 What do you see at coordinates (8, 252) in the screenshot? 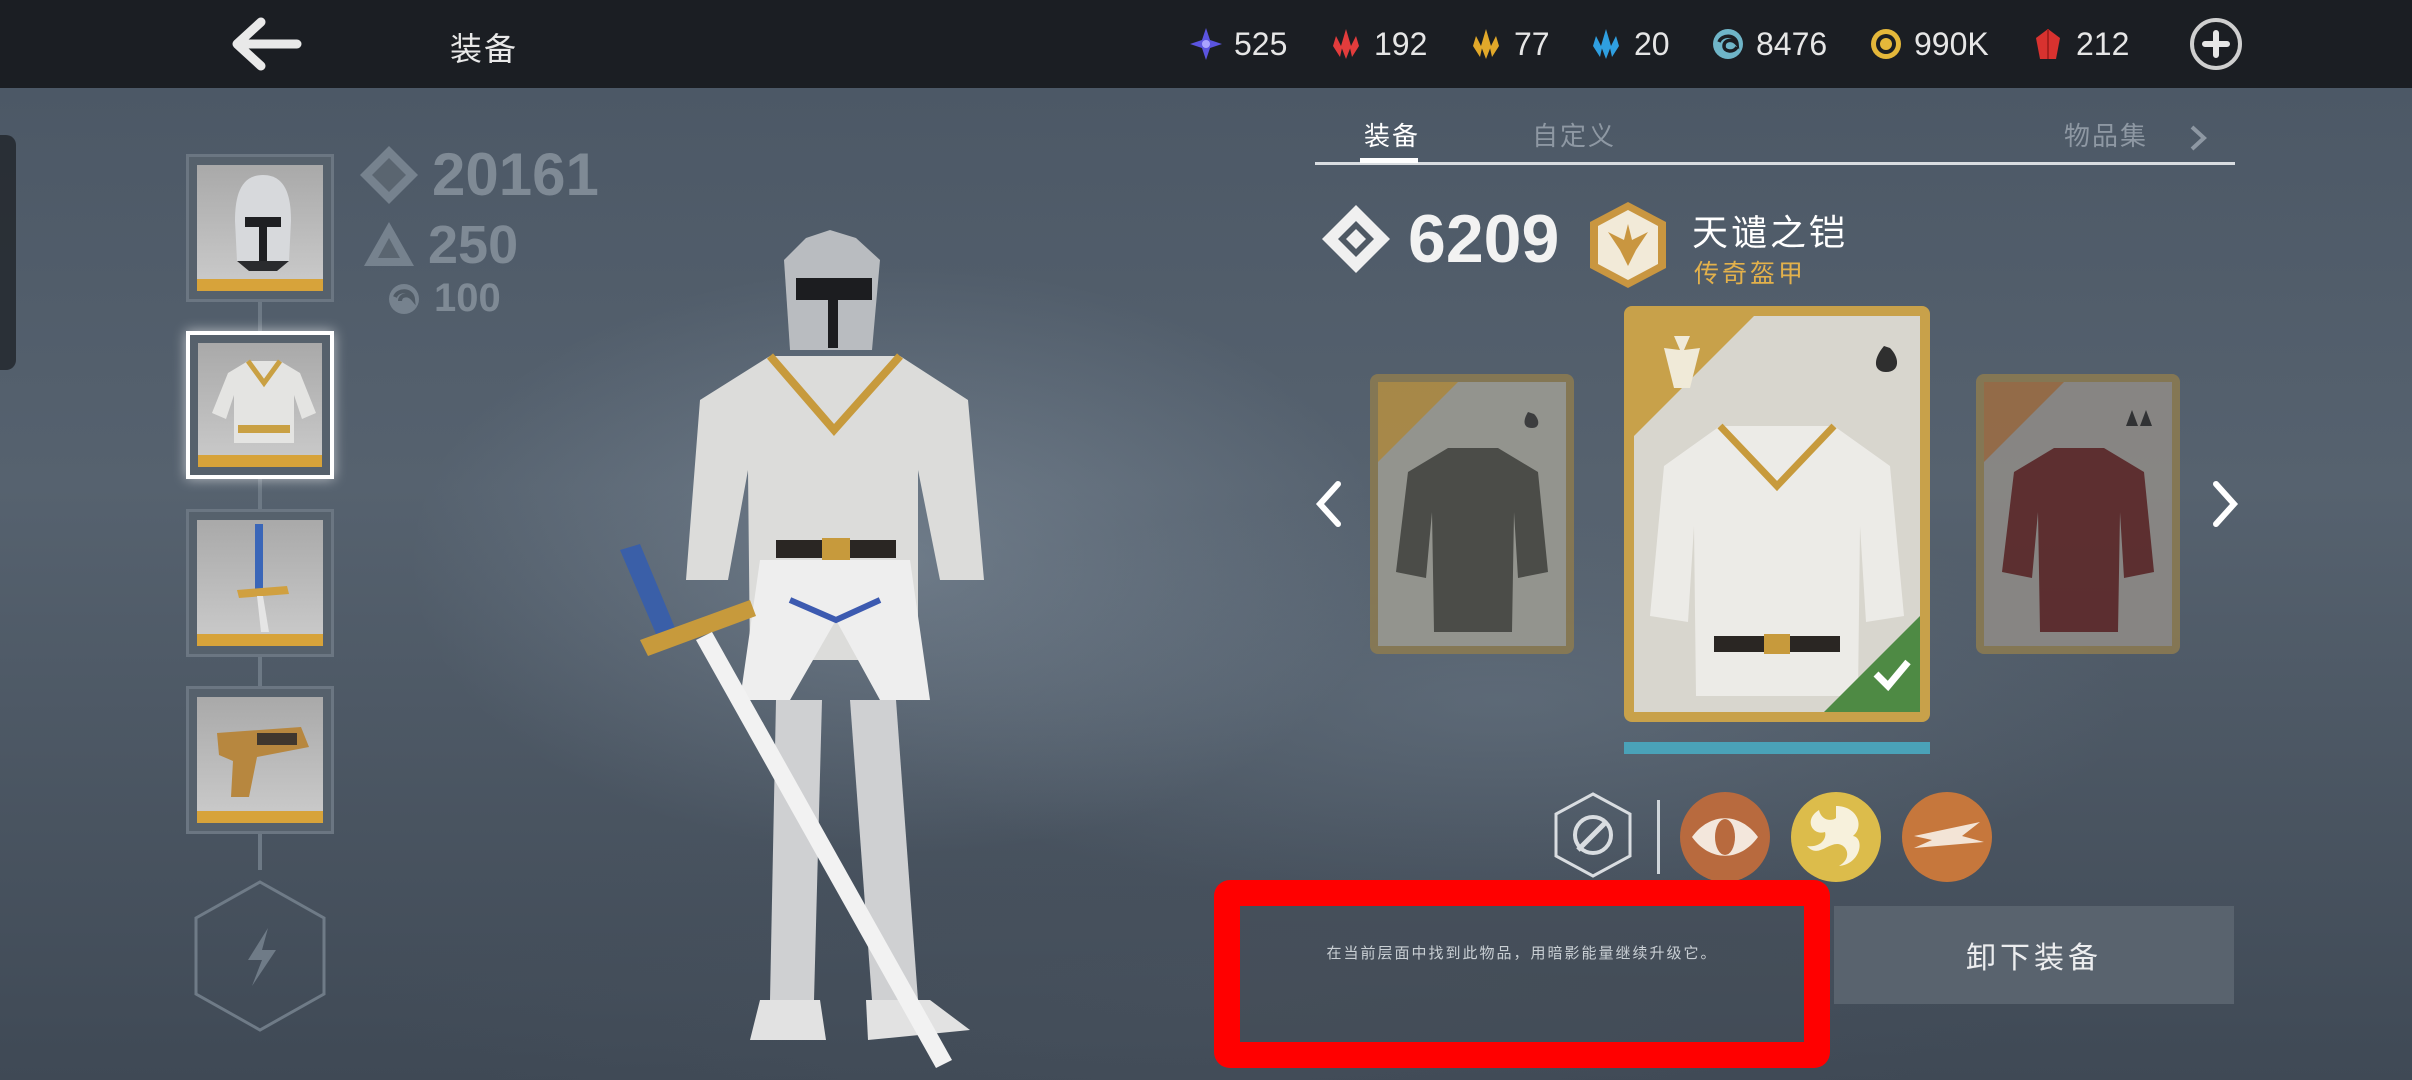
I see `side-drawer-handle` at bounding box center [8, 252].